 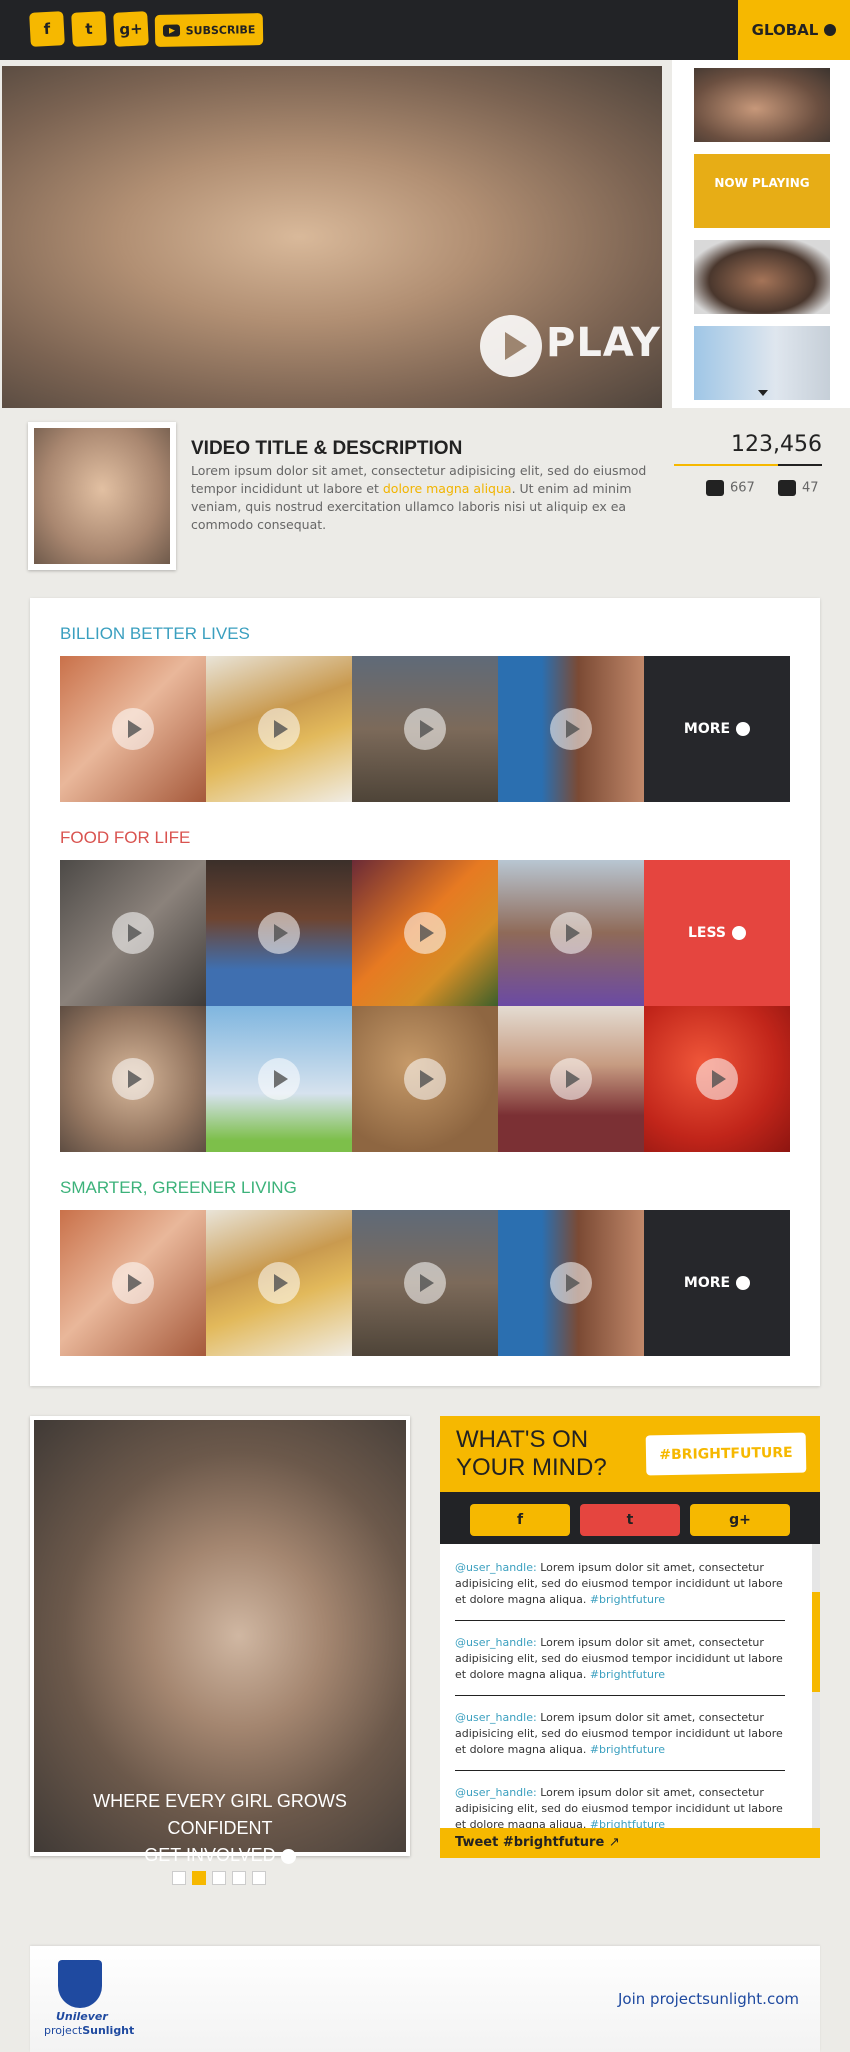 What do you see at coordinates (630, 1843) in the screenshot?
I see `tweet-button: Tweet #brightfuture ↗` at bounding box center [630, 1843].